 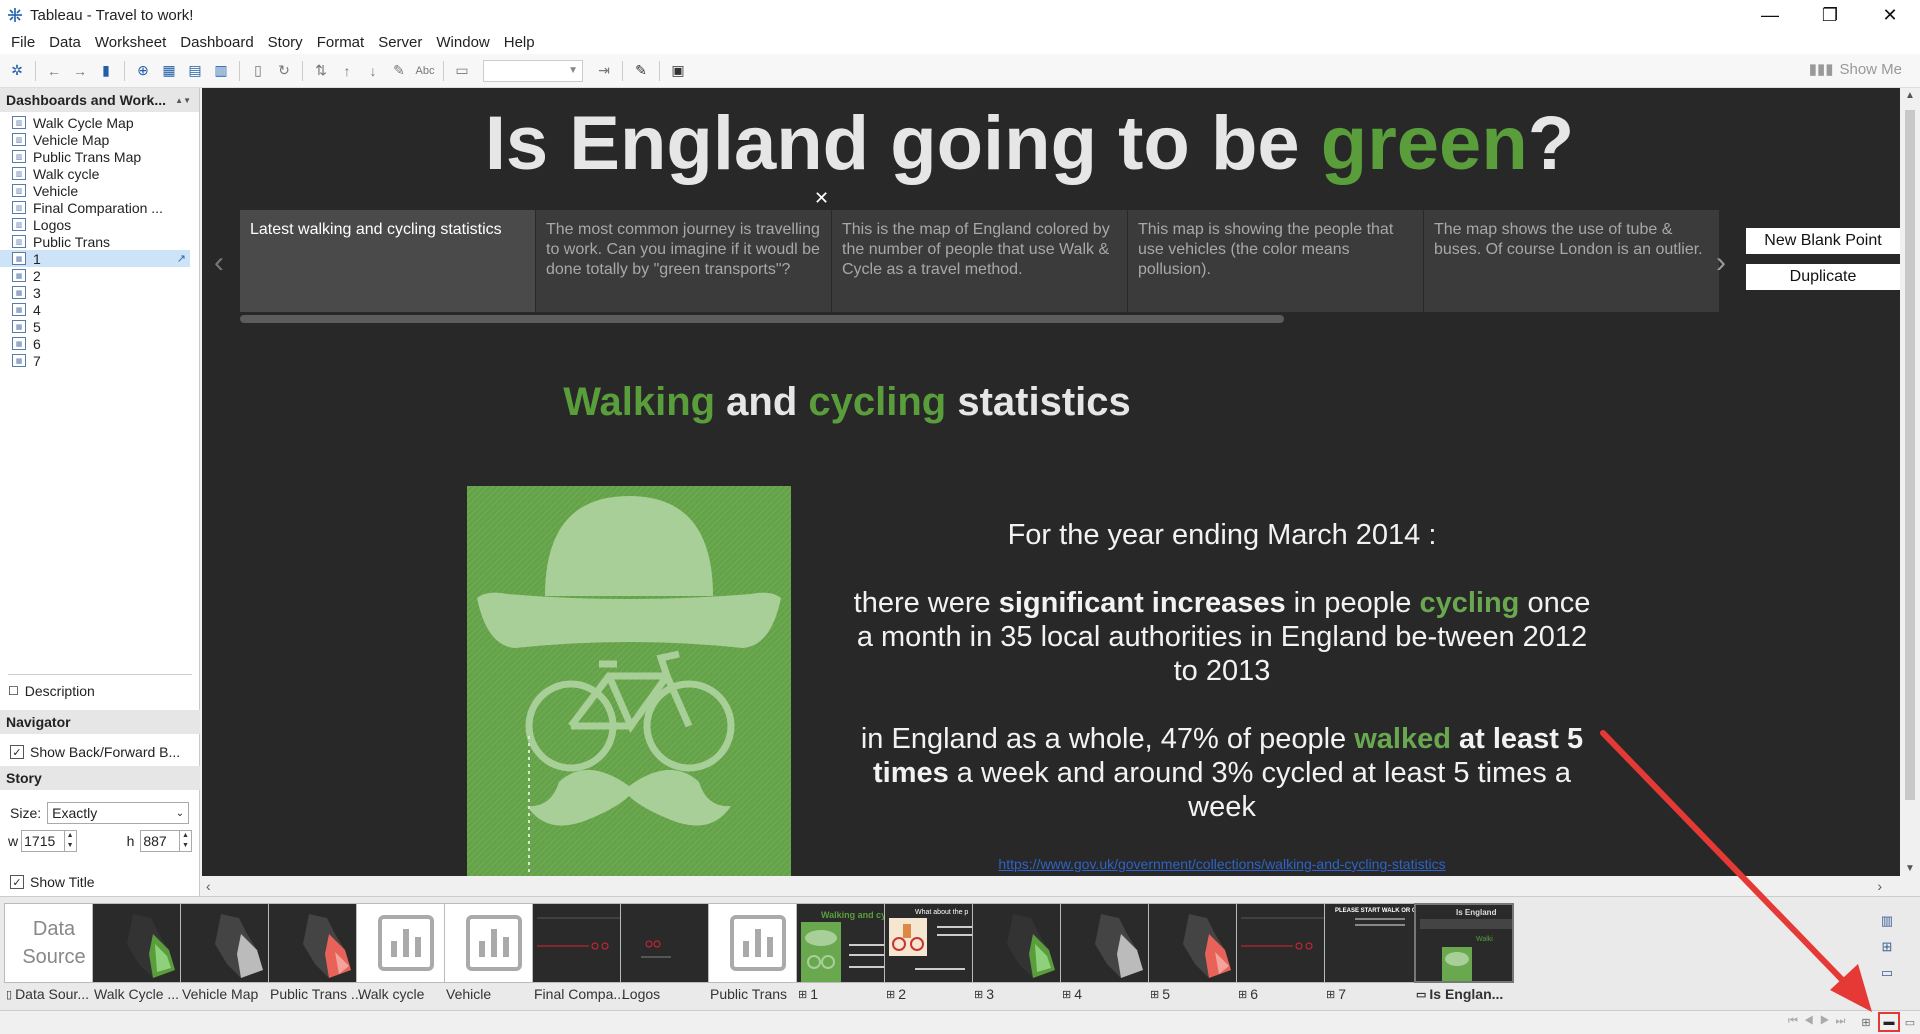 What do you see at coordinates (65, 42) in the screenshot?
I see `menu-data: Data` at bounding box center [65, 42].